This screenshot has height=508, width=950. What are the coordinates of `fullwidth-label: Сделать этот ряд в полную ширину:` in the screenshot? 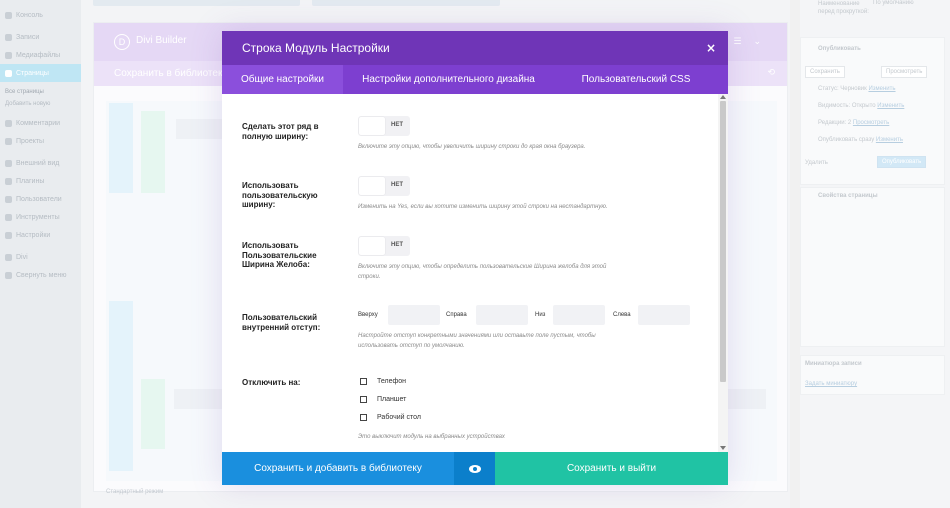 It's located at (280, 131).